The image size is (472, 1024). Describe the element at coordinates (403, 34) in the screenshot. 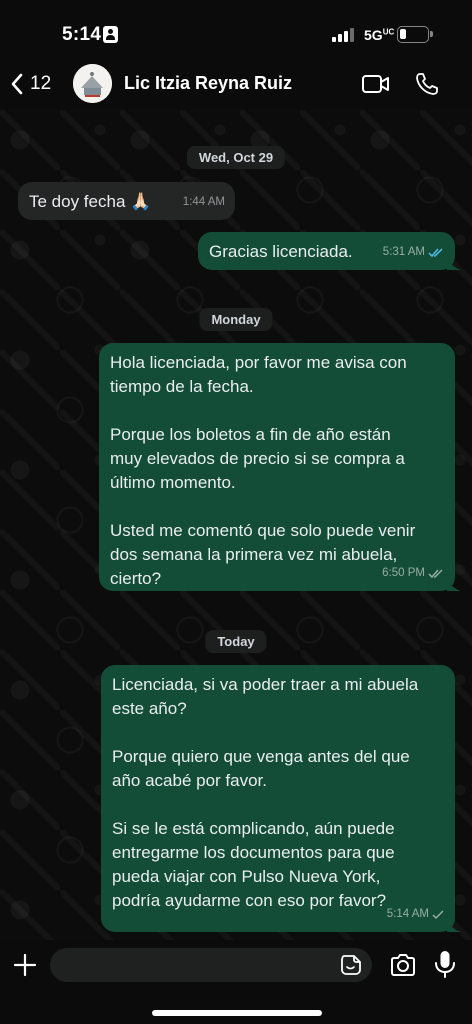

I see `battery-level` at that location.